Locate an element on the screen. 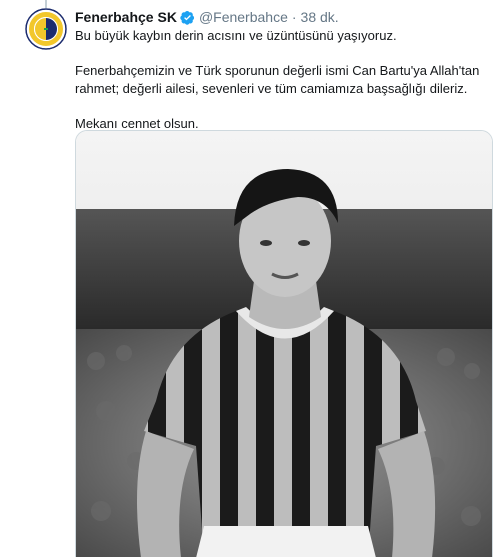 The width and height of the screenshot is (500, 557). thread-connector-line is located at coordinates (46, 4).